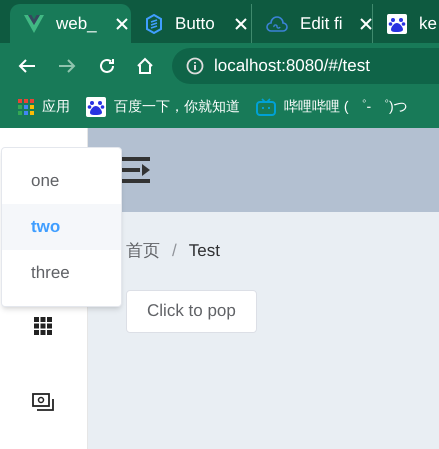 This screenshot has height=449, width=439. What do you see at coordinates (61, 273) in the screenshot?
I see `dropdown-item: three` at bounding box center [61, 273].